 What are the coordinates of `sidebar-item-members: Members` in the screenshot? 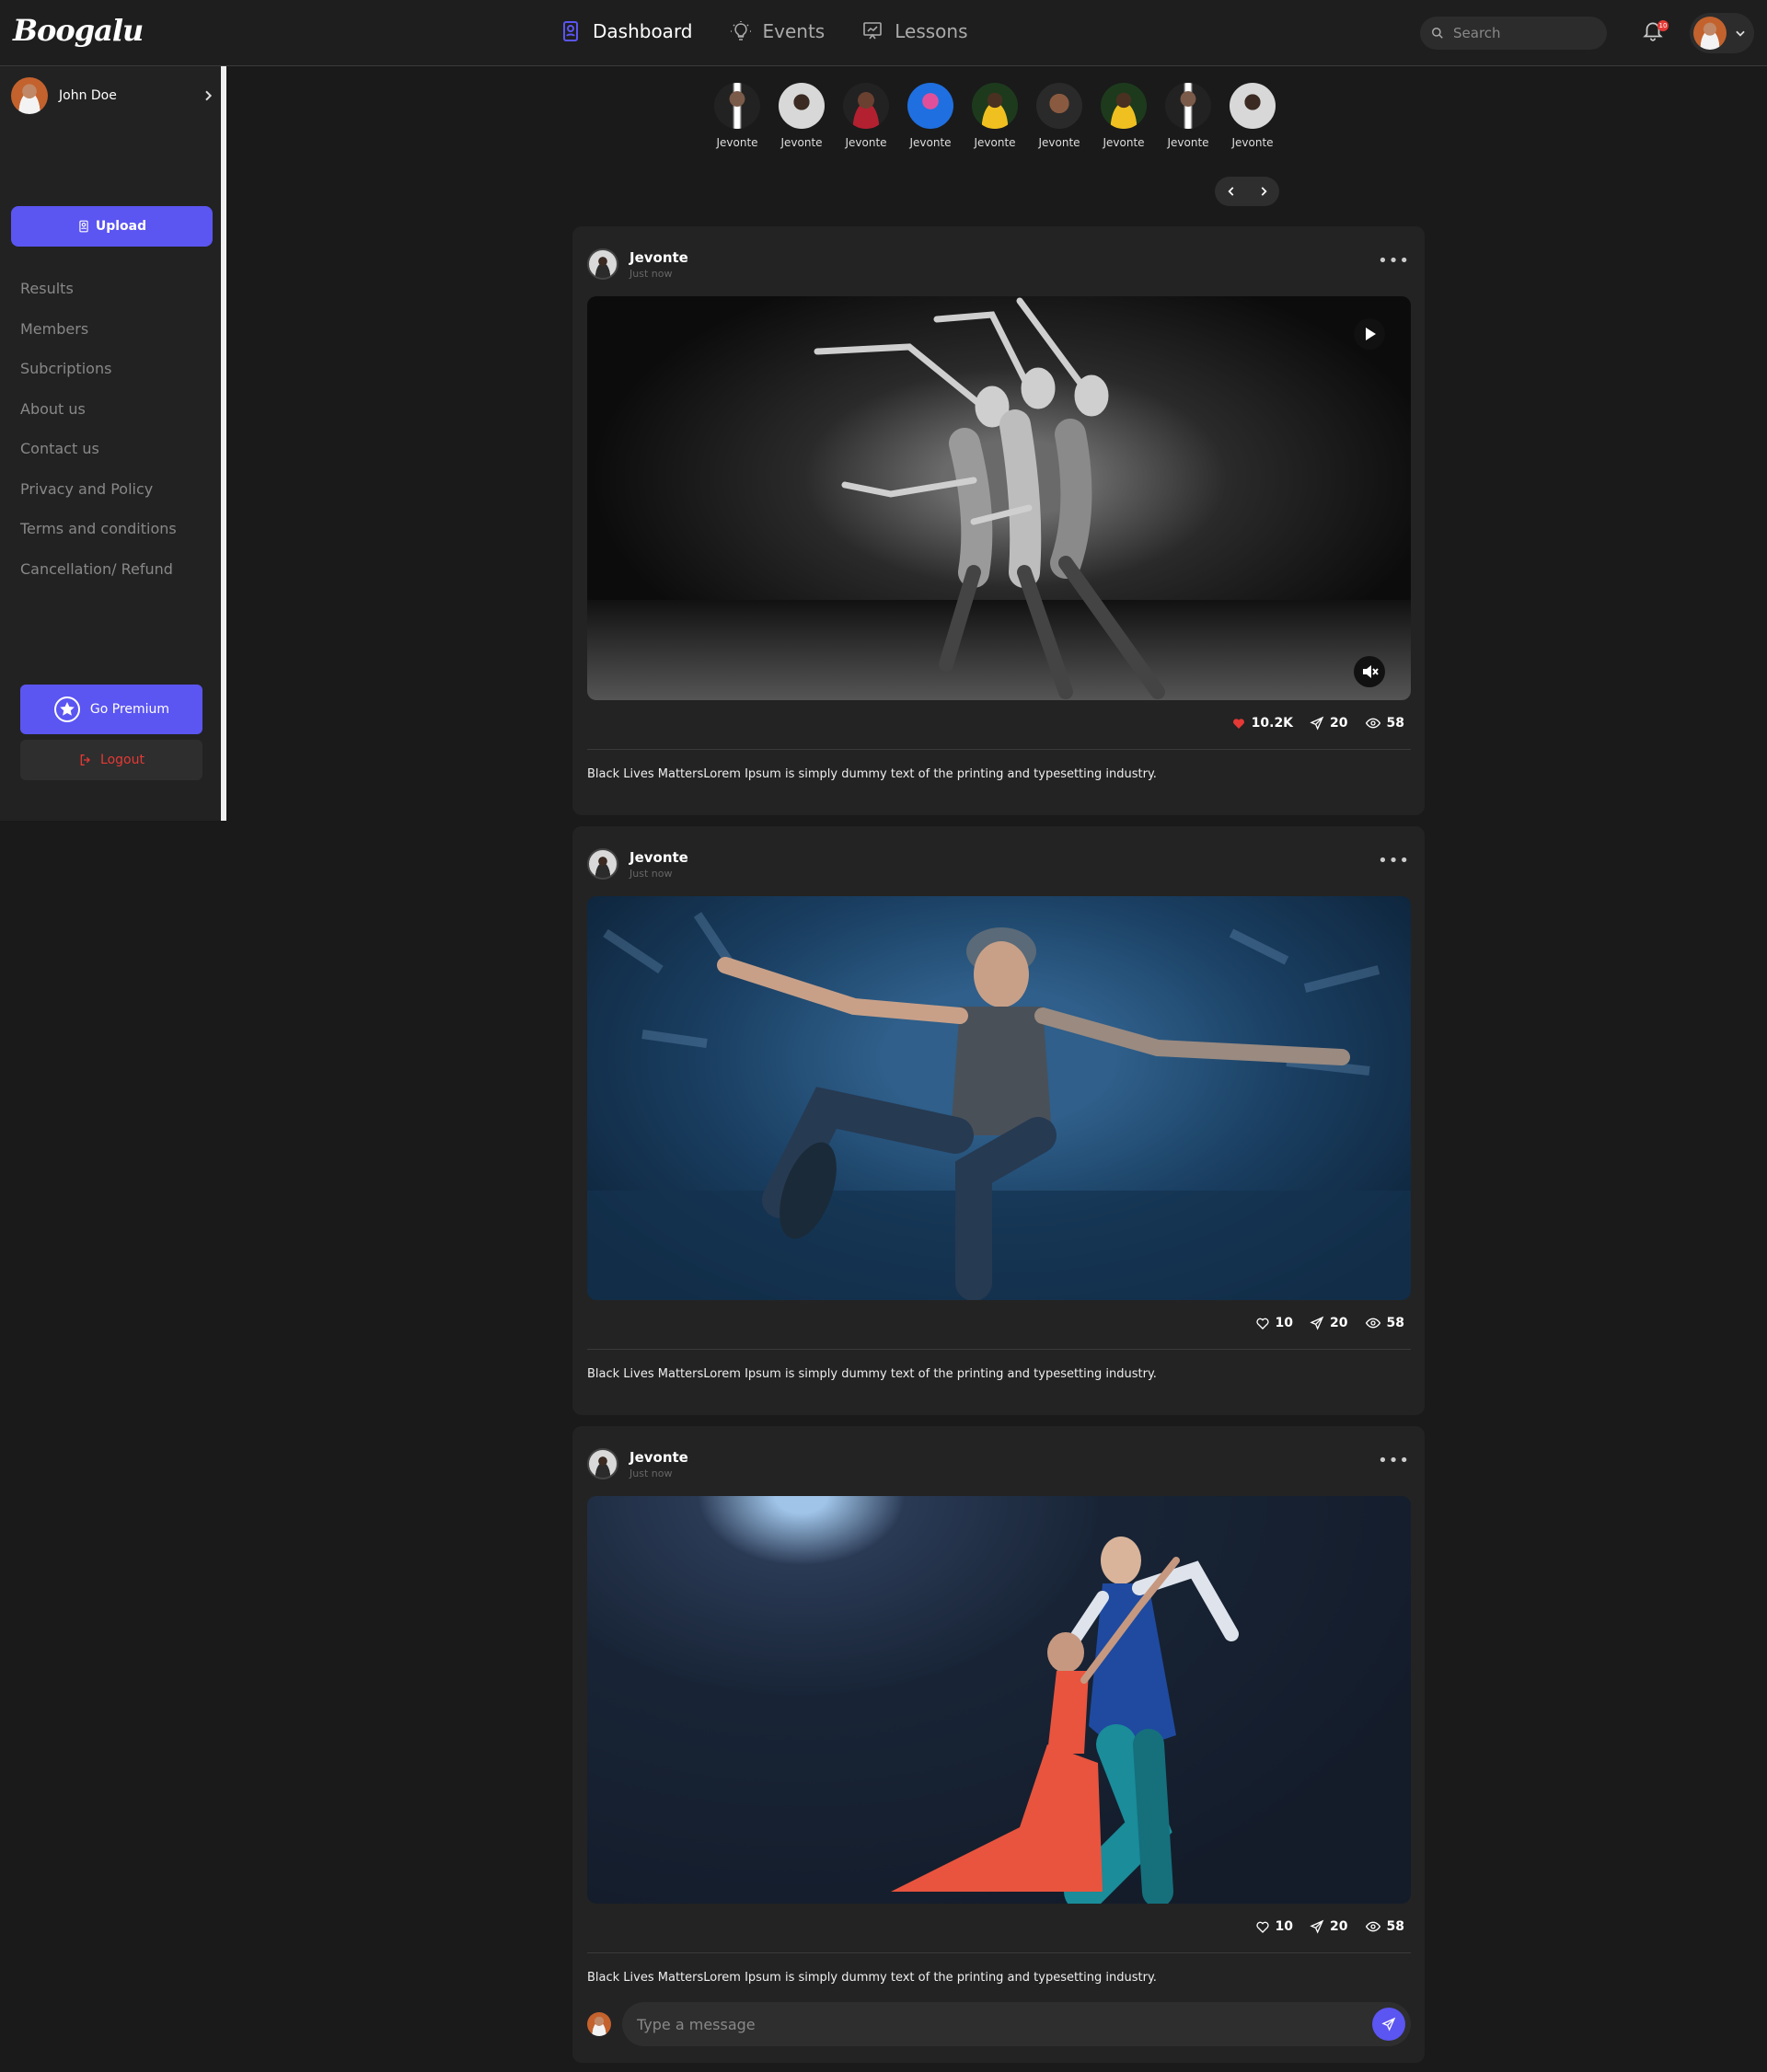 It's located at (98, 340).